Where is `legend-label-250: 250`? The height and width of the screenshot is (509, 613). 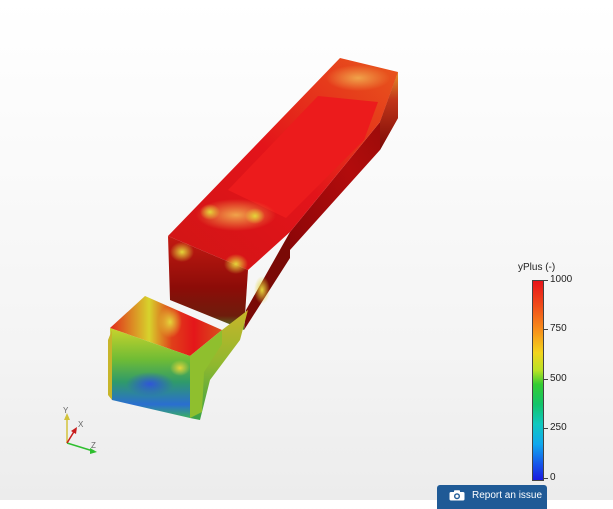
legend-label-250: 250 is located at coordinates (558, 427).